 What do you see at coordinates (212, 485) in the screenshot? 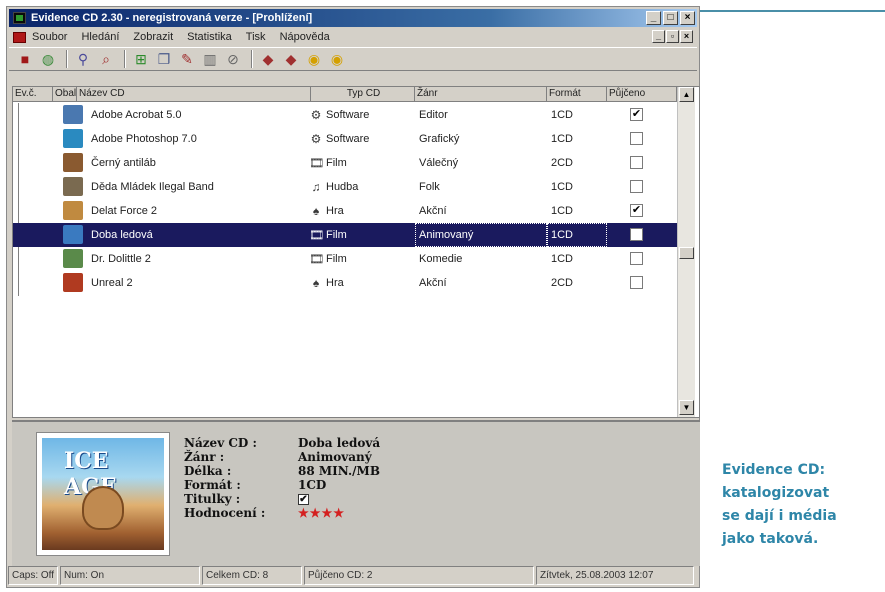
I see `label-format: Formát :` at bounding box center [212, 485].